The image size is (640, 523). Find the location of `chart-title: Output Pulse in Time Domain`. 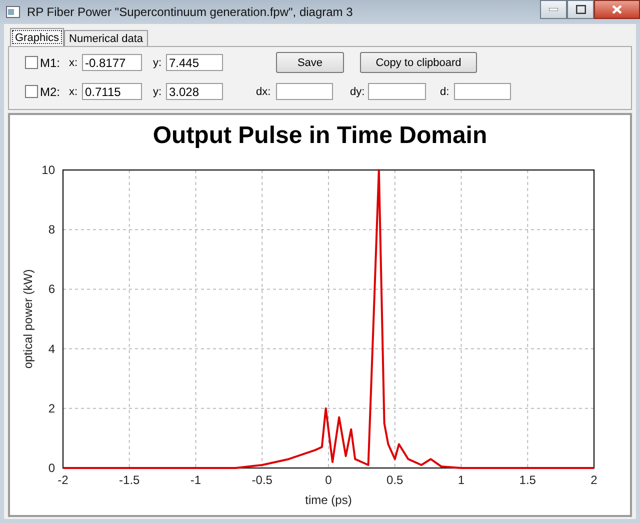

chart-title: Output Pulse in Time Domain is located at coordinates (320, 135).